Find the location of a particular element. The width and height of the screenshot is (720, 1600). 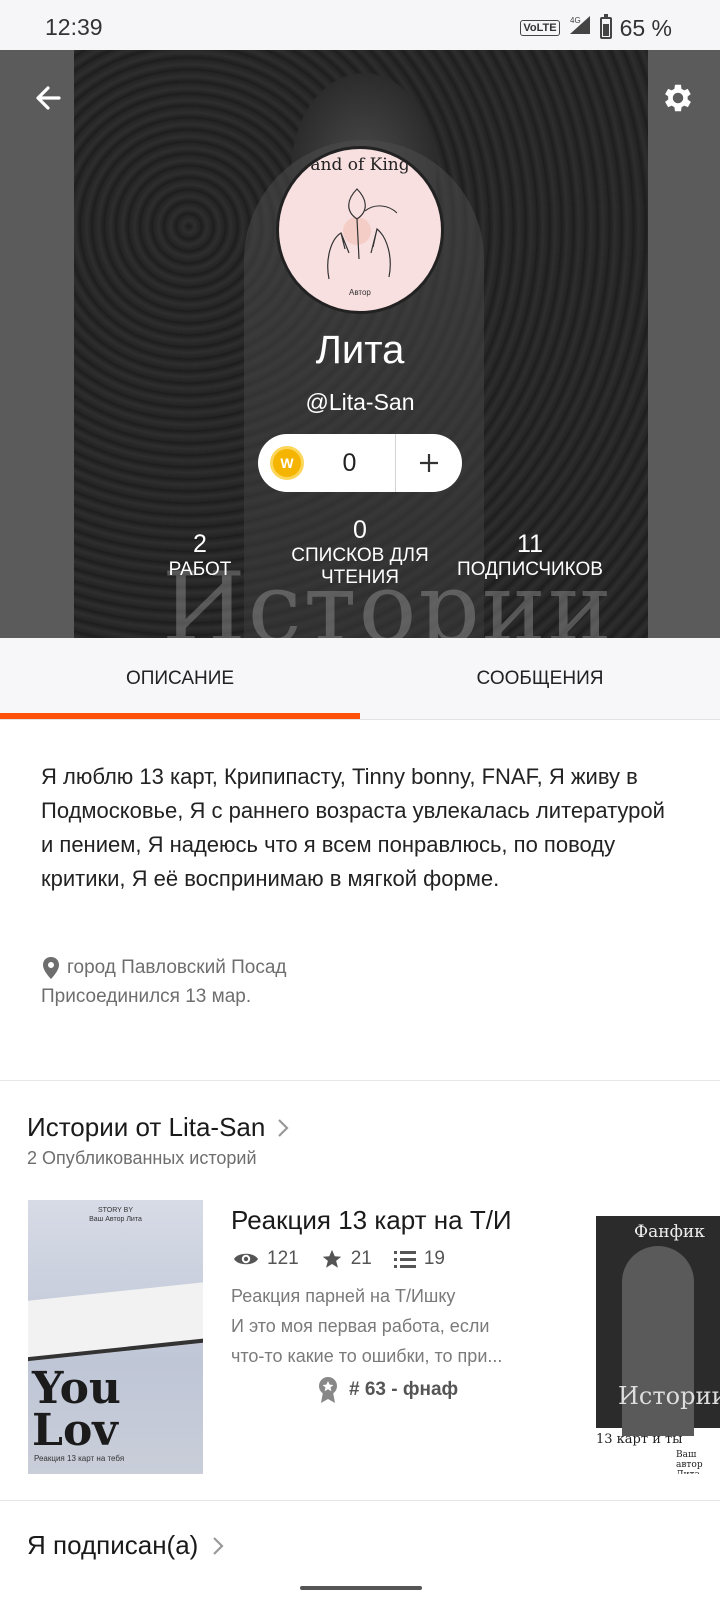

profile-handle: @Lita-San is located at coordinates (360, 402).